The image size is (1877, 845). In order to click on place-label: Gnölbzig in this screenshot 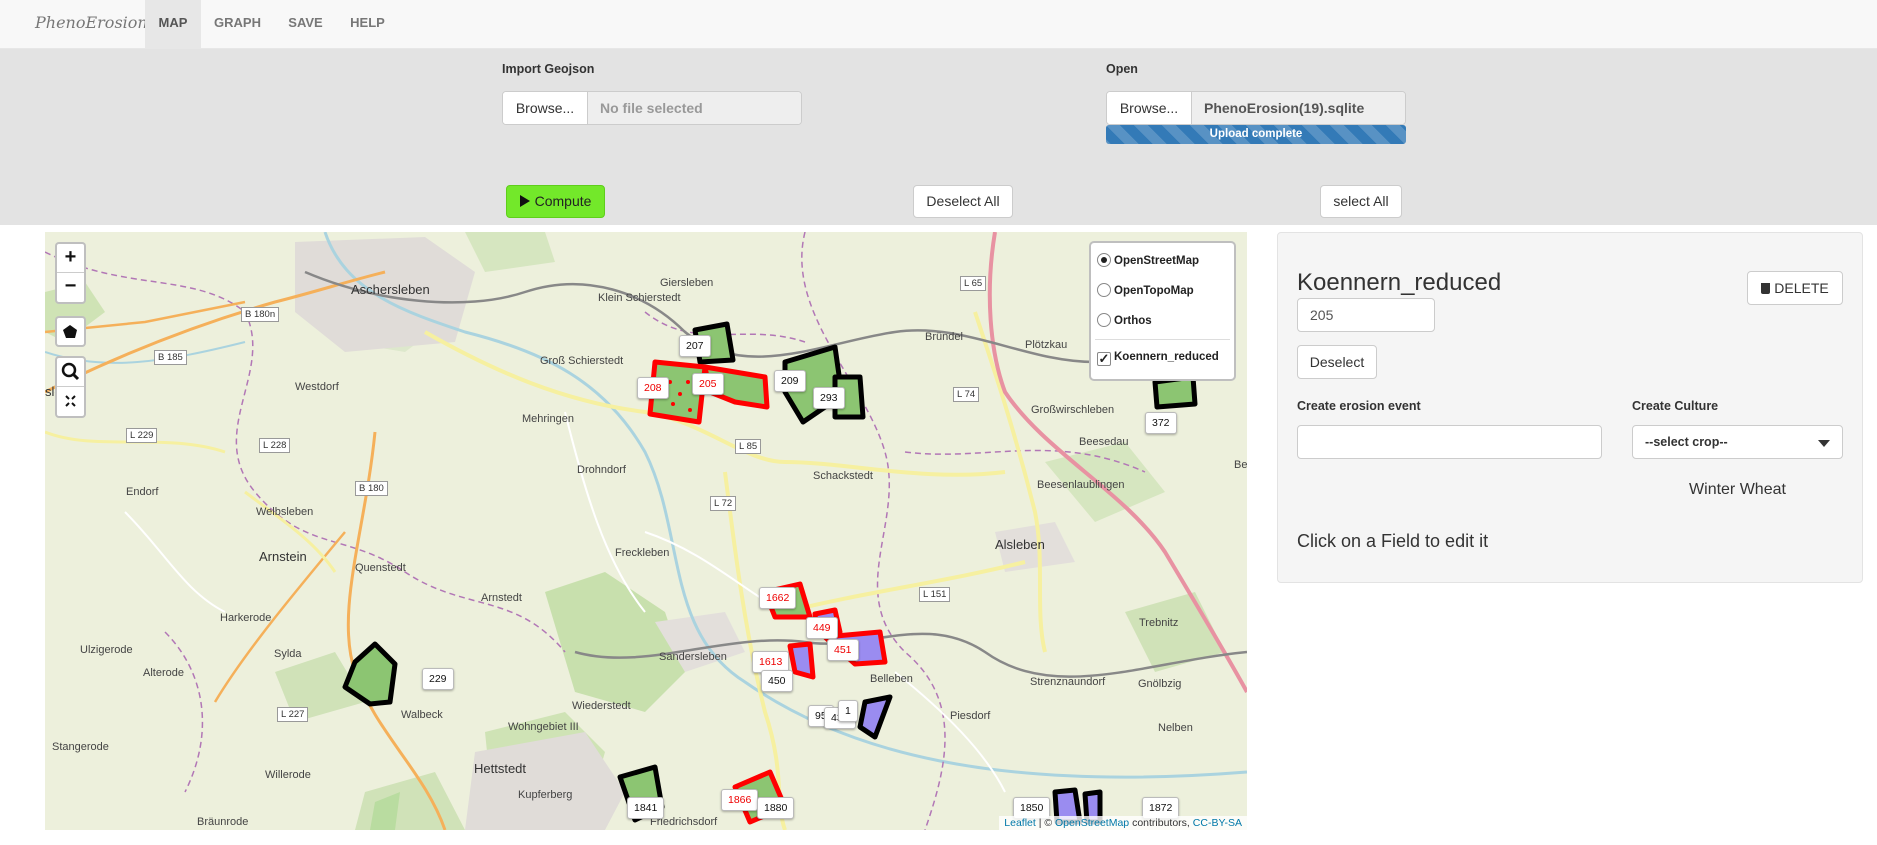, I will do `click(1160, 684)`.